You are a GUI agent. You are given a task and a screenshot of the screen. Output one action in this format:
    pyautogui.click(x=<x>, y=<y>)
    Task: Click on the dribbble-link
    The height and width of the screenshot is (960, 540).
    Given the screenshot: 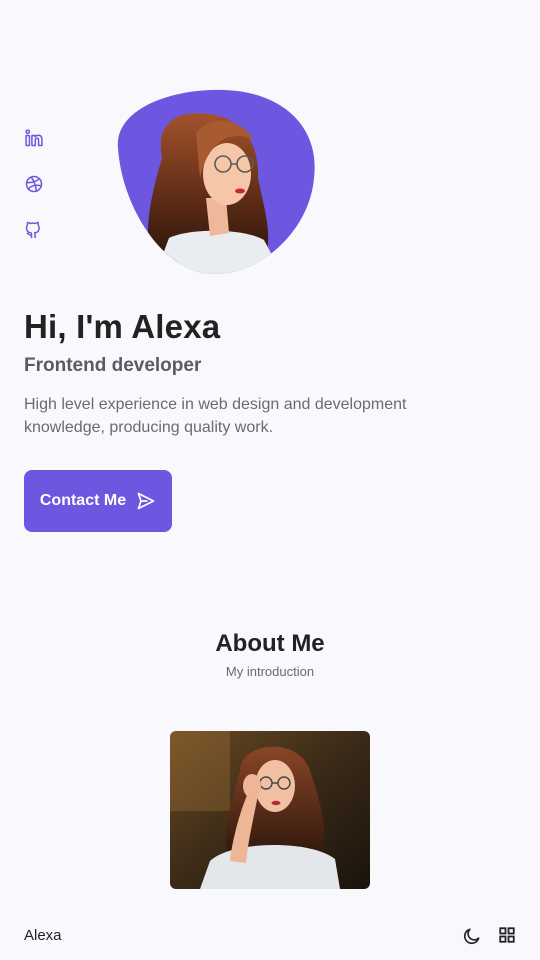 What is the action you would take?
    pyautogui.click(x=34, y=185)
    